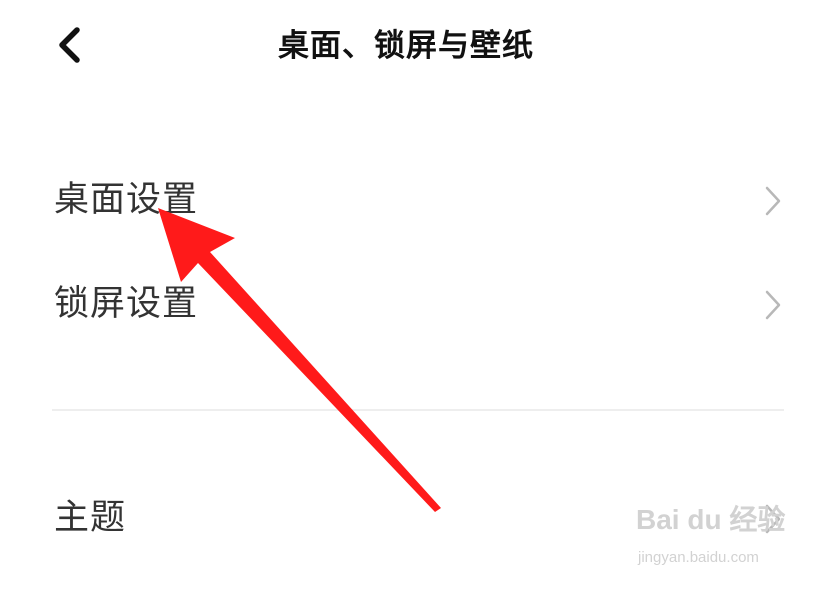 The width and height of the screenshot is (830, 590). Describe the element at coordinates (418, 410) in the screenshot. I see `section-divider` at that location.